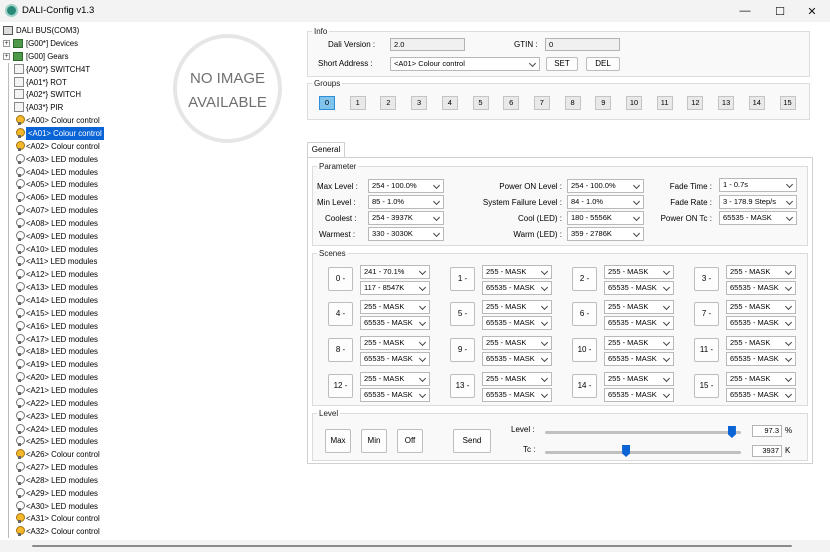  I want to click on scrollbar-thumb, so click(412, 546).